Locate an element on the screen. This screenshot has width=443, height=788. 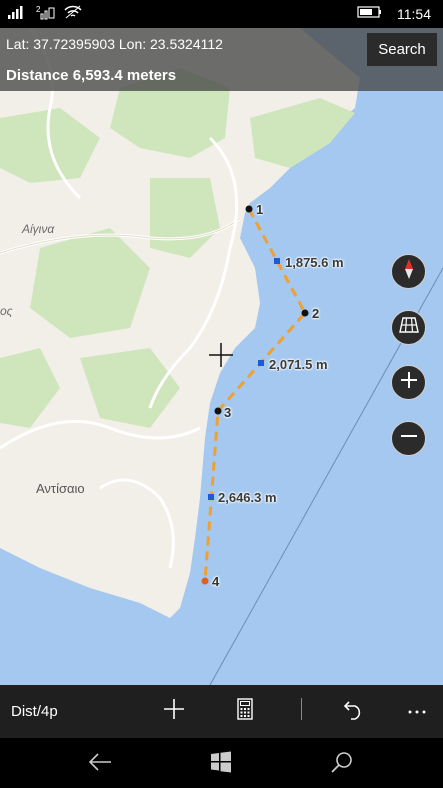
windows-icon is located at coordinates (221, 764).